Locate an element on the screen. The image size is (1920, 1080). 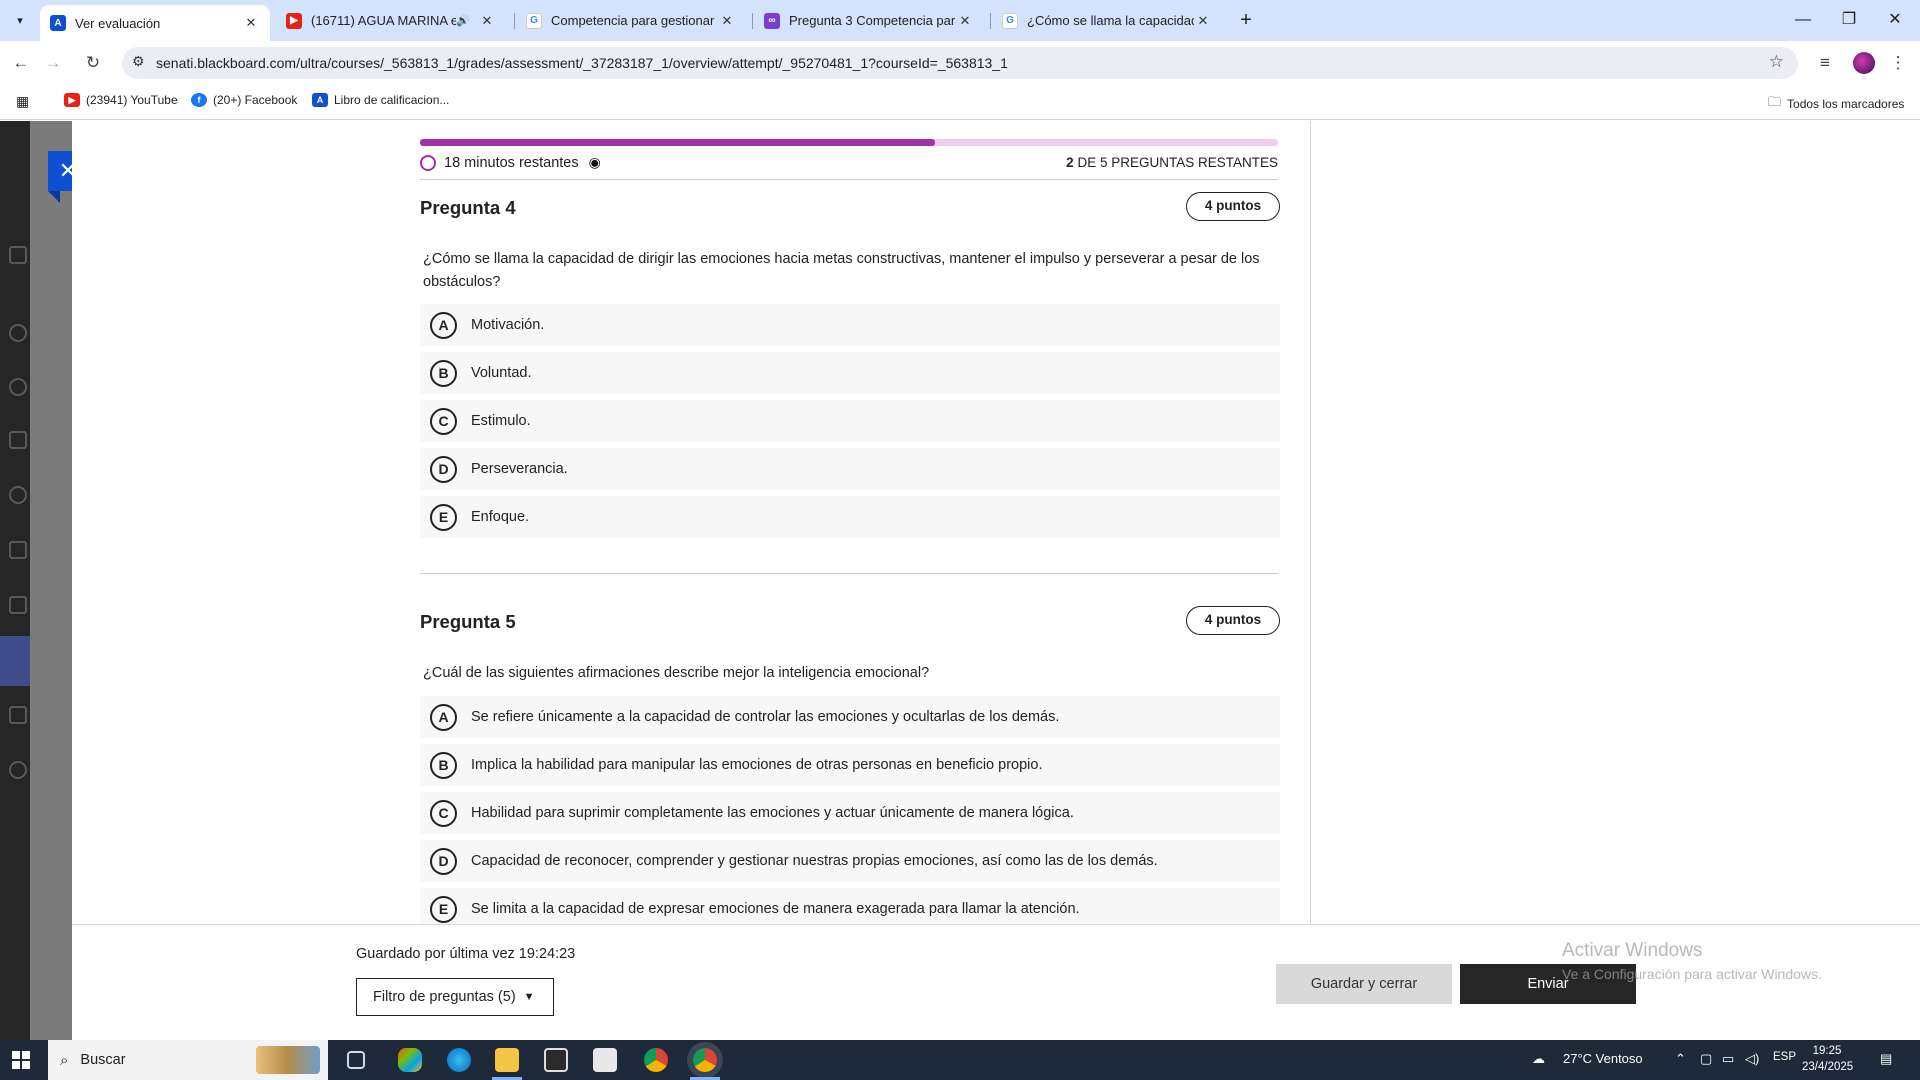
answer-option-a: A Motivación. is located at coordinates (850, 325).